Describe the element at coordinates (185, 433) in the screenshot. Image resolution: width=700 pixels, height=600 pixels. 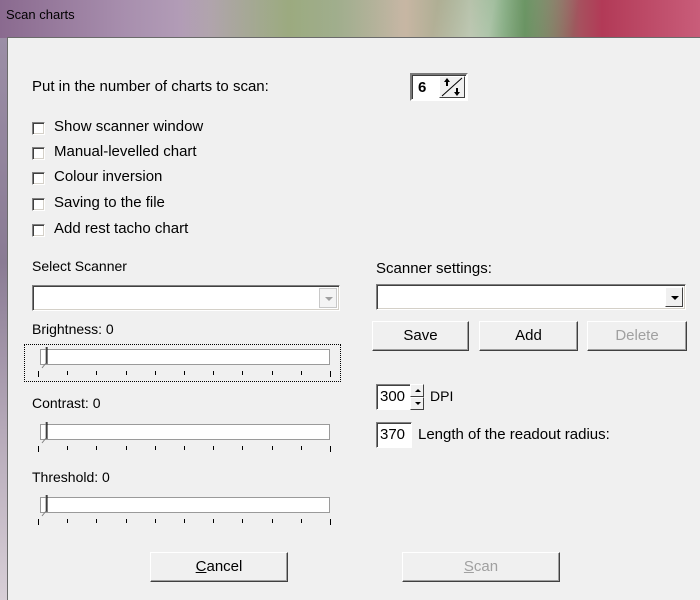
I see `contrast-slider` at that location.